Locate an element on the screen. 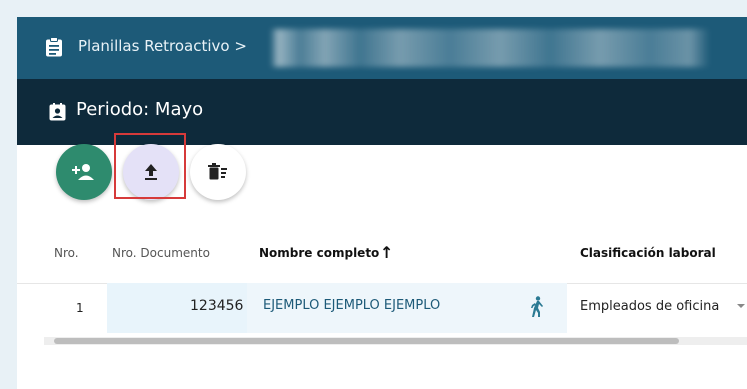 The width and height of the screenshot is (747, 389). column-header-nro: Nro. is located at coordinates (66, 253).